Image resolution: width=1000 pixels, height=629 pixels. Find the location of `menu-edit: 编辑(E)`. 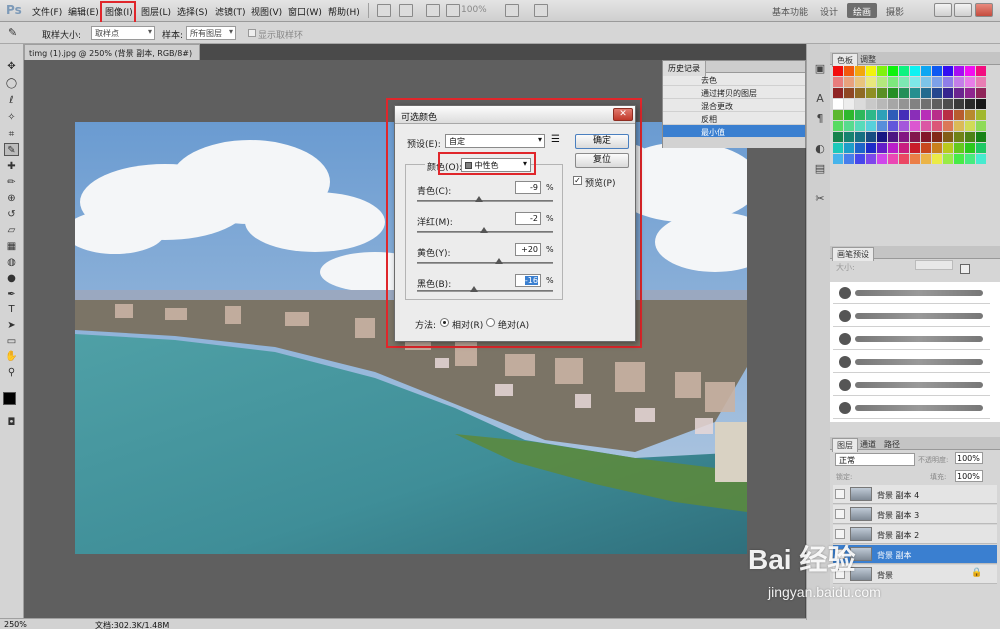

menu-edit: 编辑(E) is located at coordinates (83, 11).